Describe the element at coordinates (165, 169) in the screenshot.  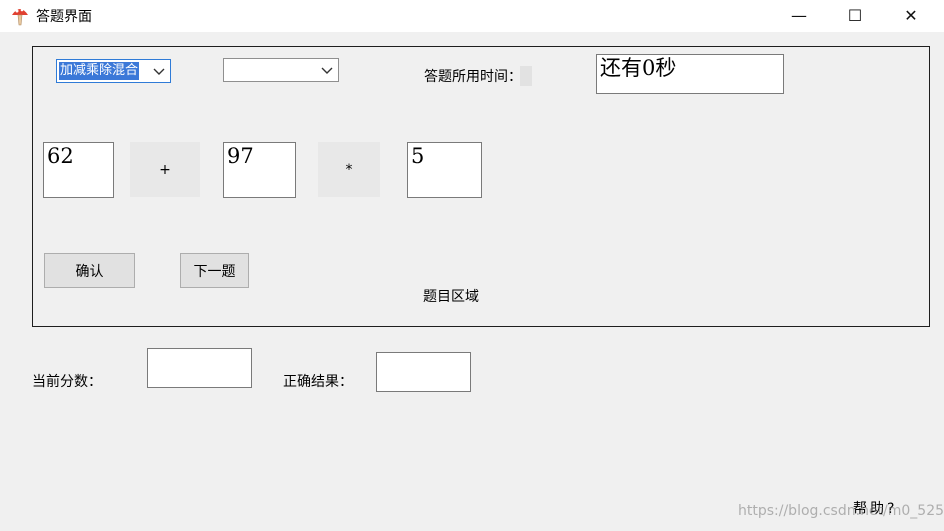
I see `operator-1-label: +` at that location.